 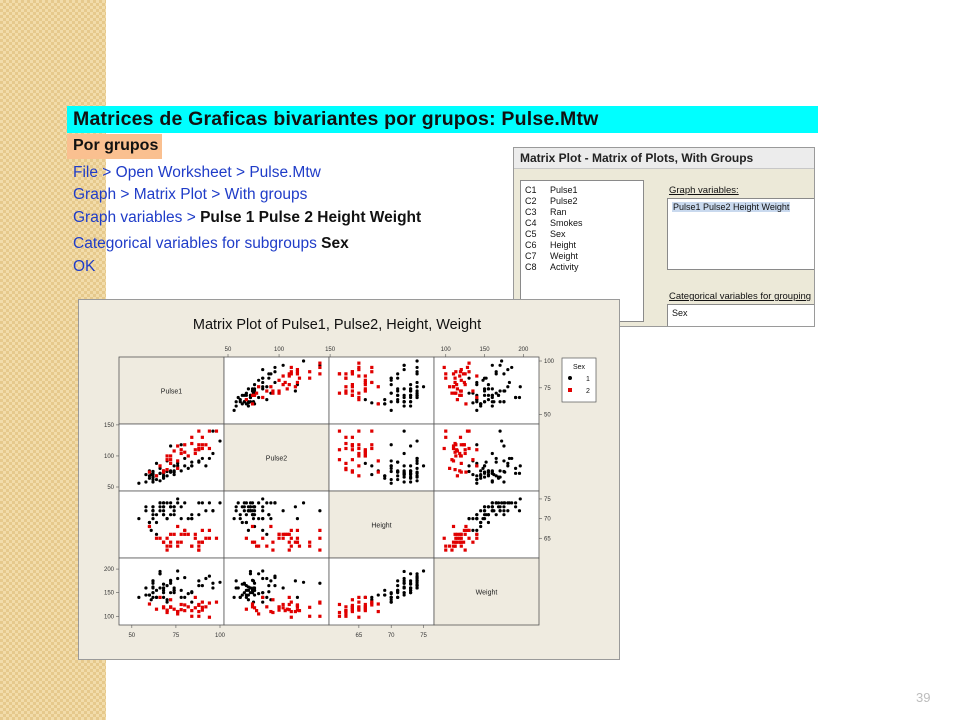 What do you see at coordinates (550, 245) in the screenshot?
I see `column-list-item: C6 Height` at bounding box center [550, 245].